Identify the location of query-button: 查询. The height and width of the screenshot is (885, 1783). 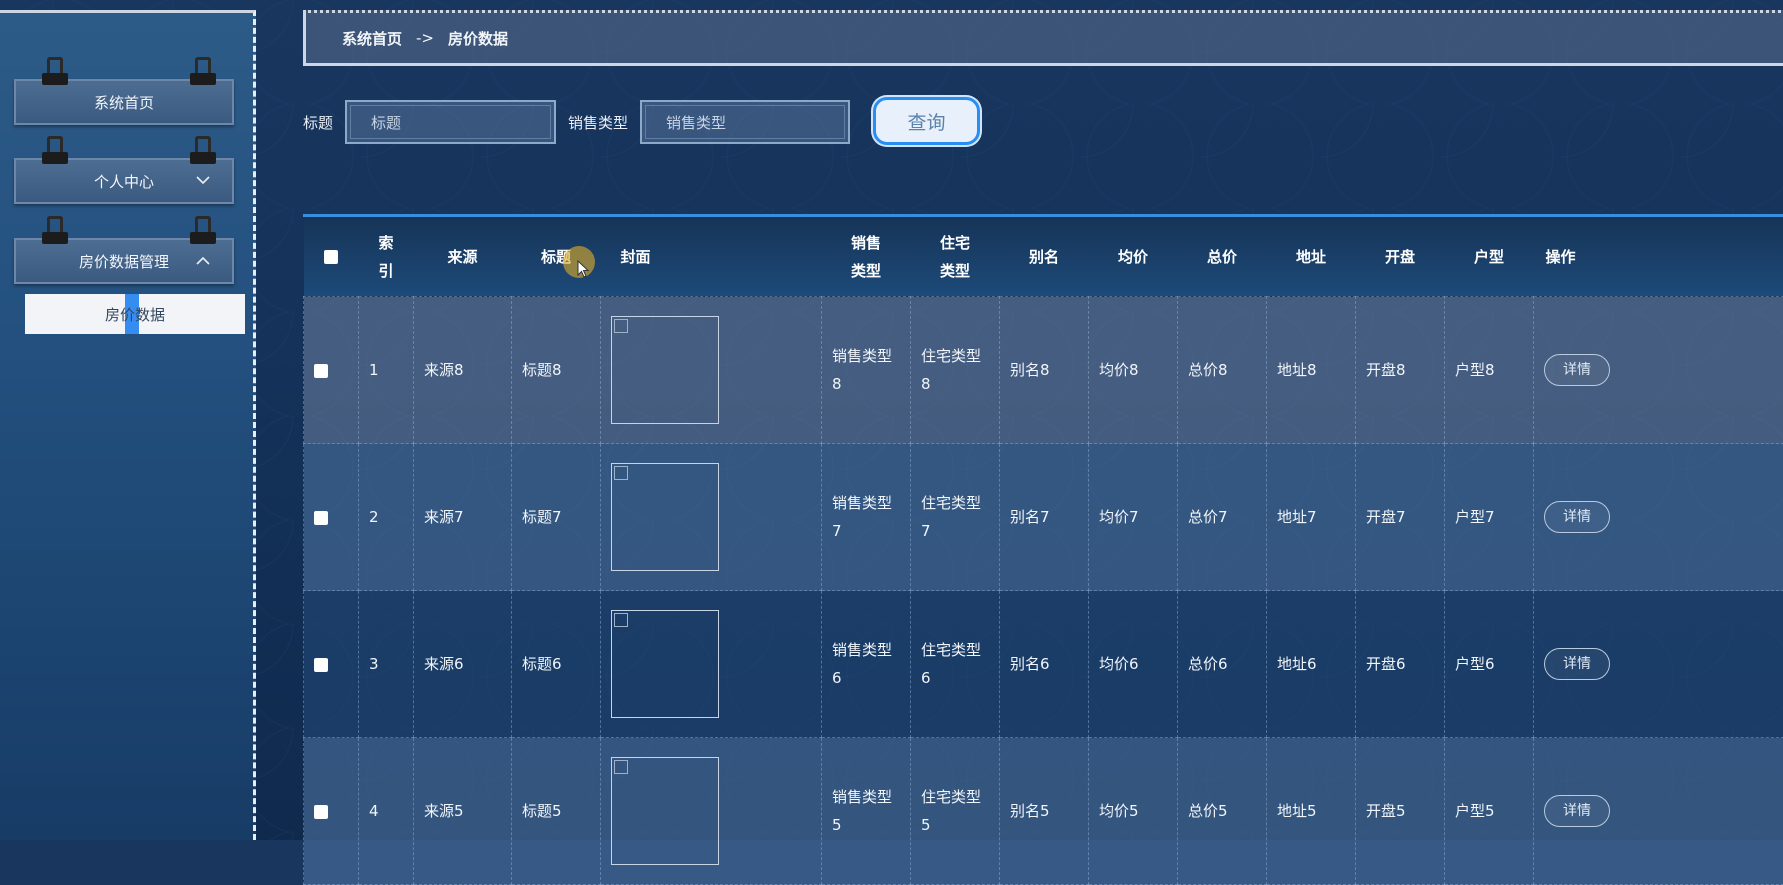
(926, 121).